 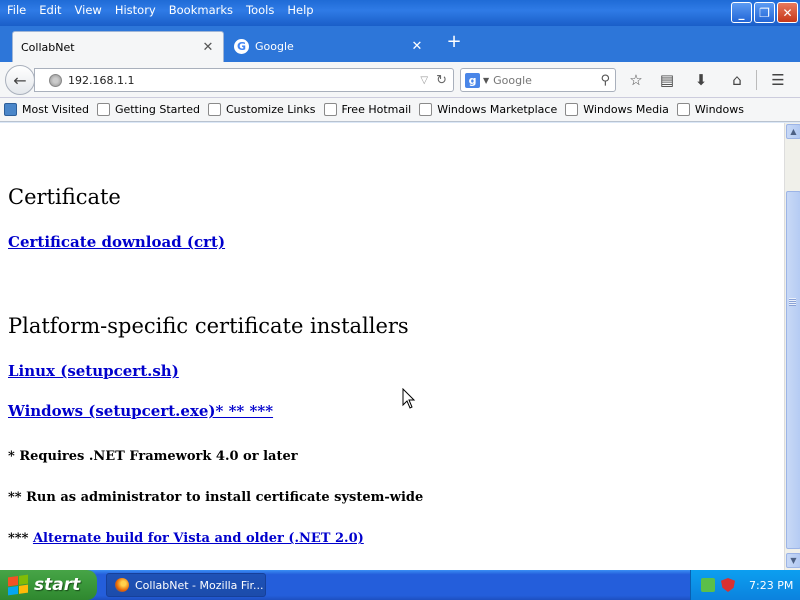 What do you see at coordinates (122, 585) in the screenshot?
I see `firefox-icon` at bounding box center [122, 585].